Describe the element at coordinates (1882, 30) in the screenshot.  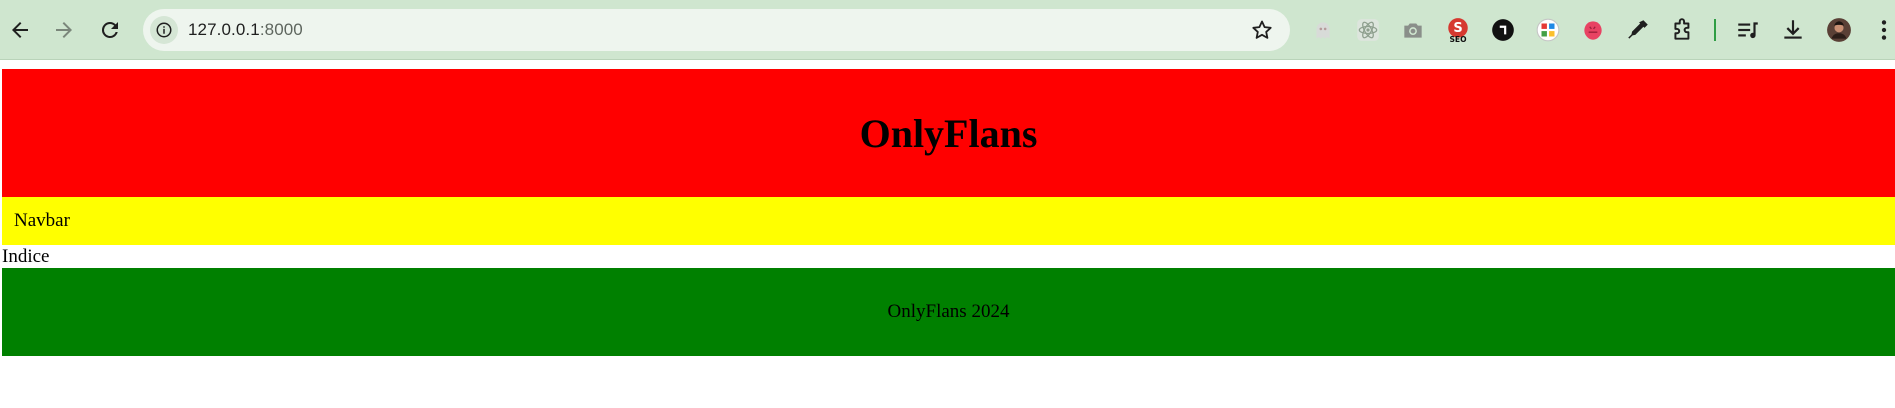
I see `kebab-menu-icon` at that location.